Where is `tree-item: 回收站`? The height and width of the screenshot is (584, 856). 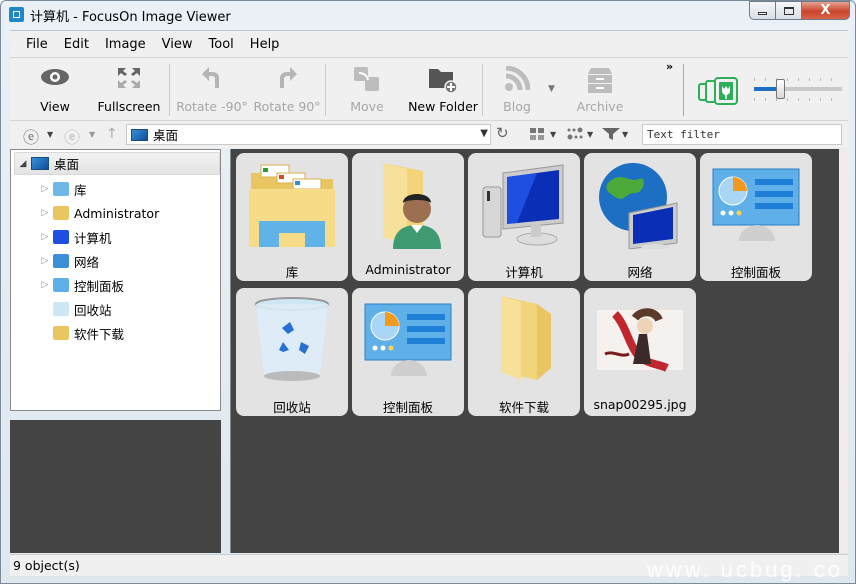
tree-item: 回收站 is located at coordinates (74, 309).